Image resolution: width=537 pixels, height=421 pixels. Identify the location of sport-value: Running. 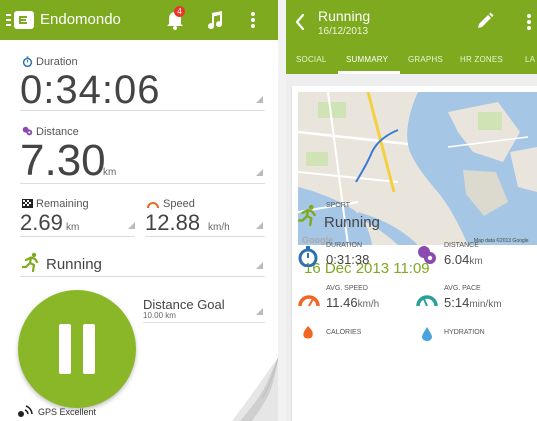
(352, 222).